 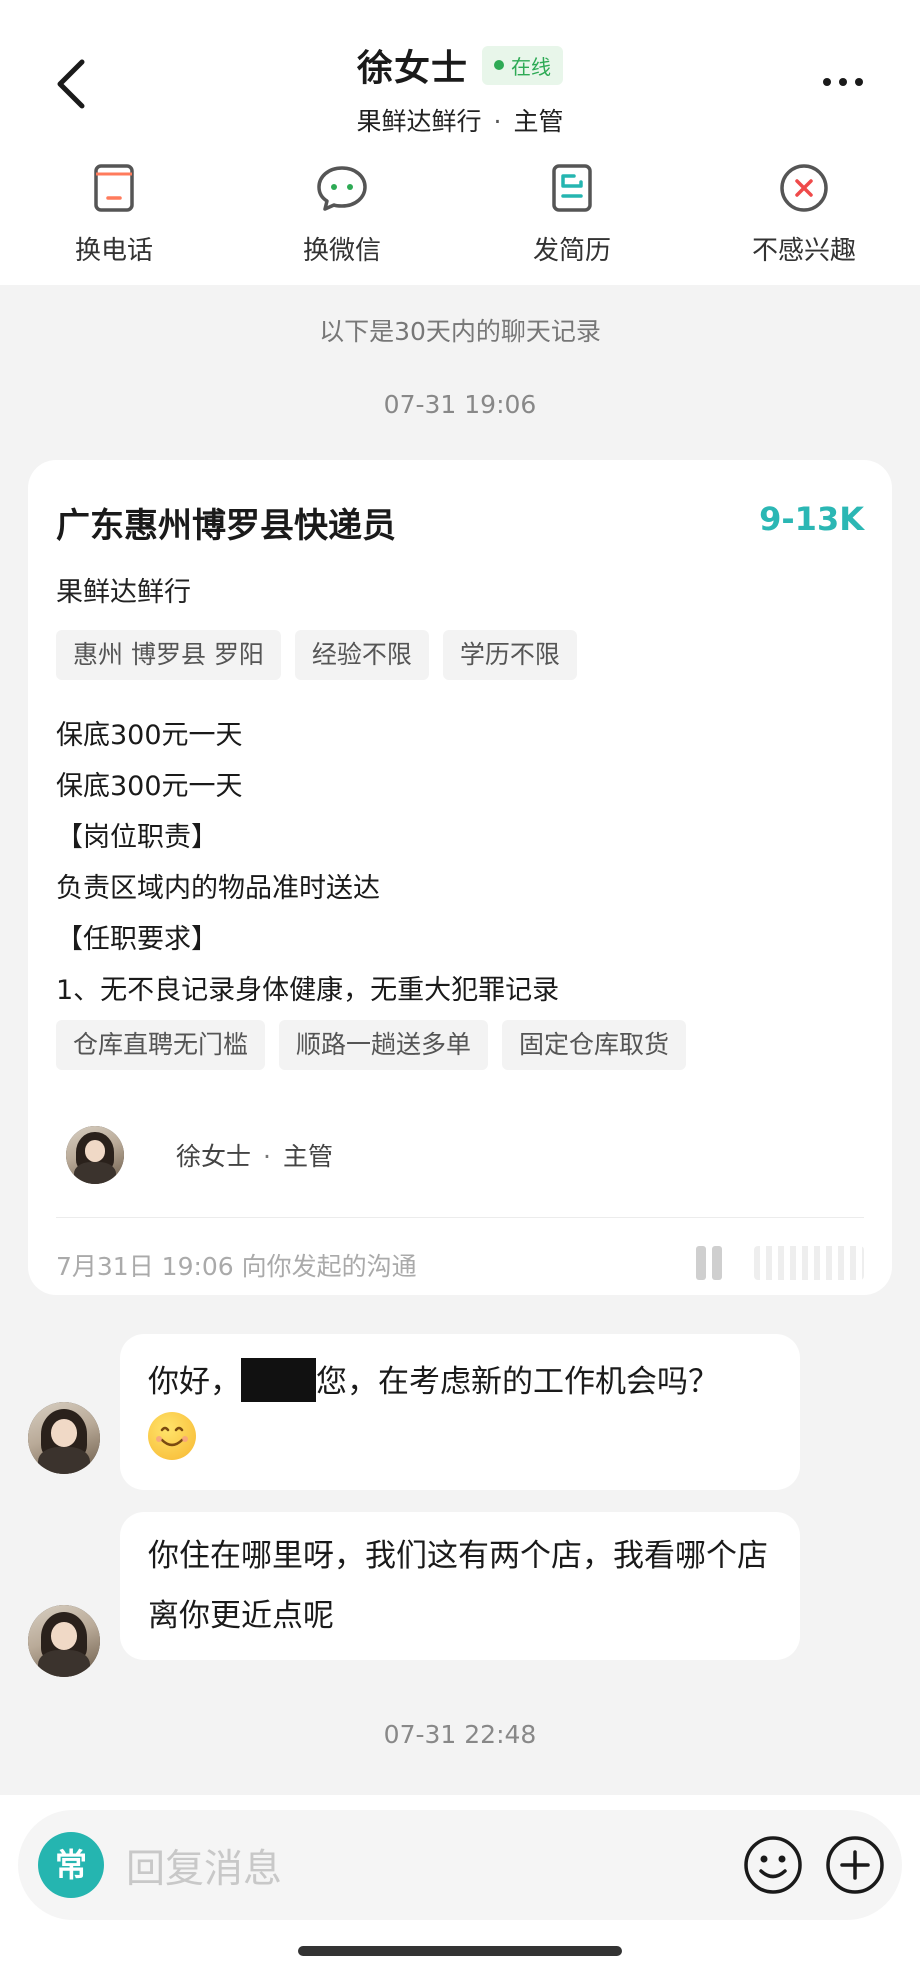 What do you see at coordinates (843, 82) in the screenshot?
I see `more-options-icon` at bounding box center [843, 82].